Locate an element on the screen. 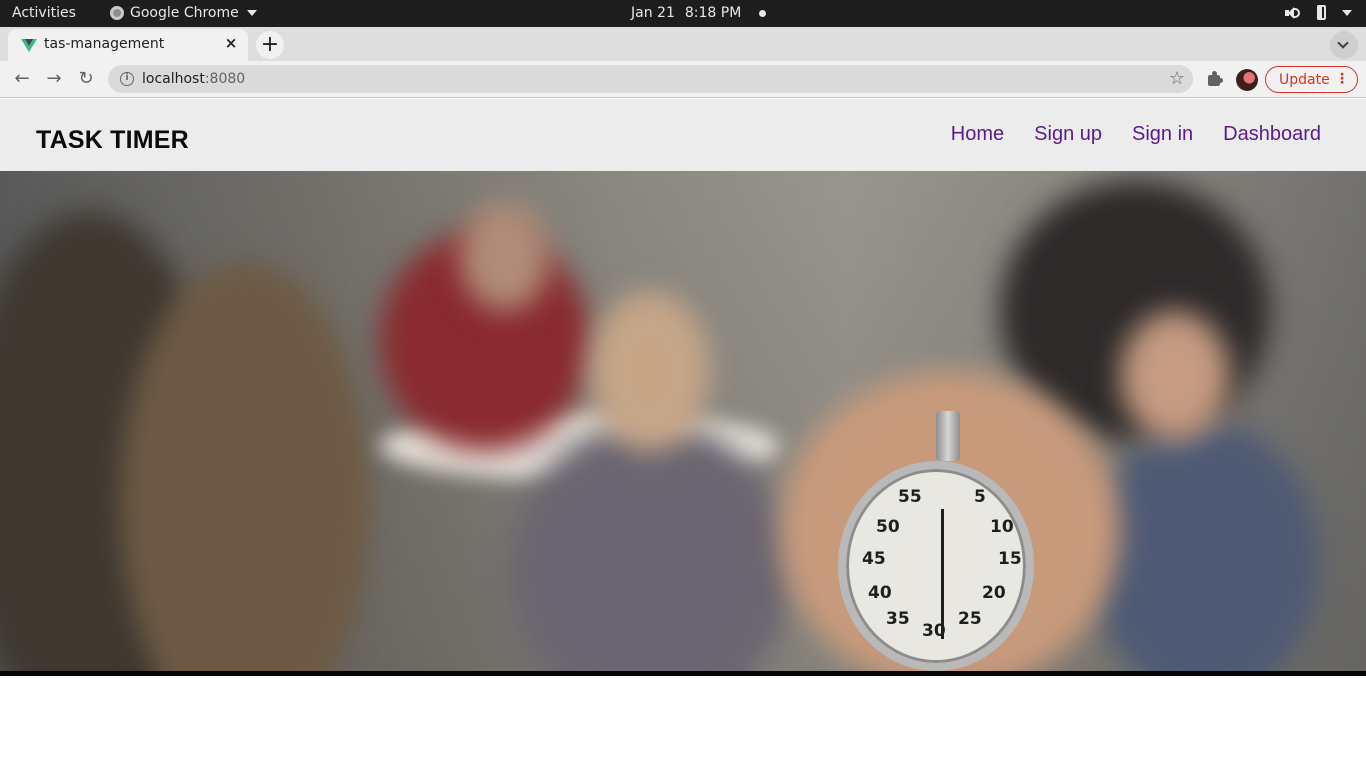  main-nav: Home Sign up Sign in Dashboard is located at coordinates (1136, 134).